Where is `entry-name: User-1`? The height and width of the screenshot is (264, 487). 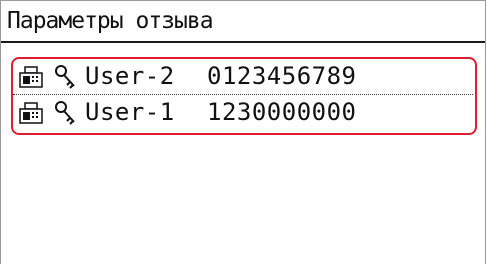 entry-name: User-1 is located at coordinates (130, 112).